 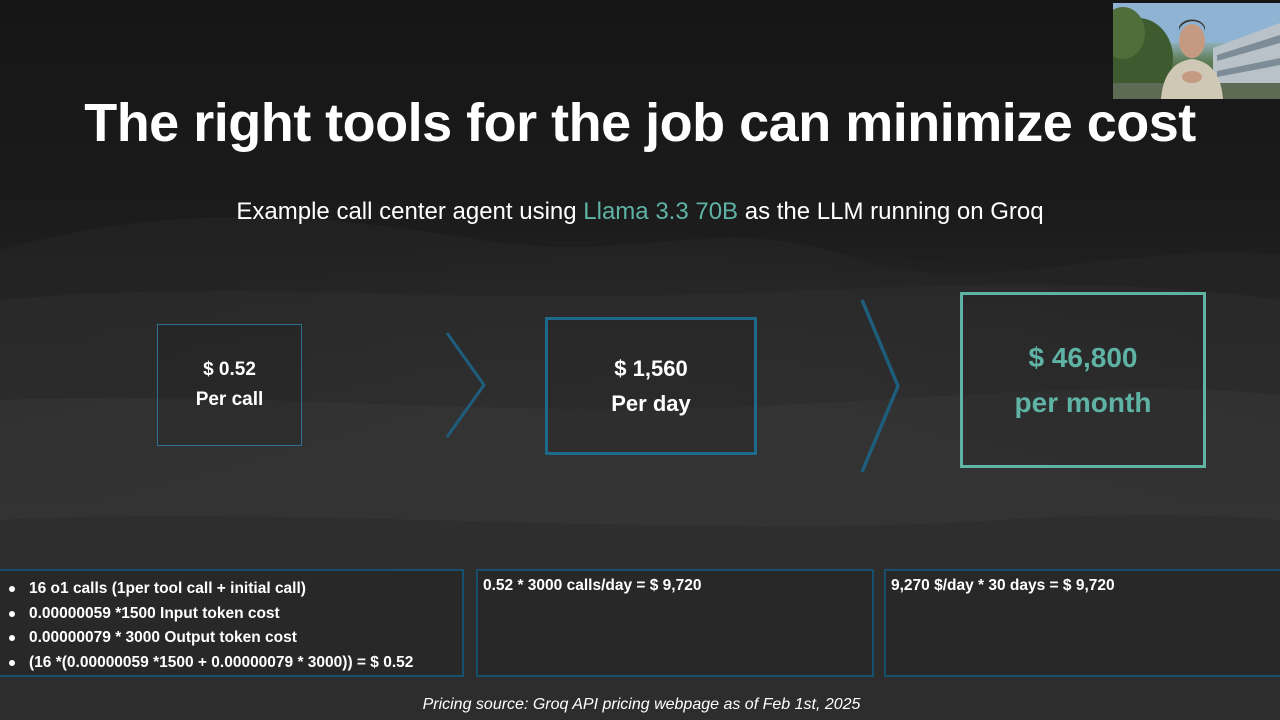 I want to click on per-day-formula: 0.52 * 3000 calls/day = $ 9,720, so click(x=592, y=585).